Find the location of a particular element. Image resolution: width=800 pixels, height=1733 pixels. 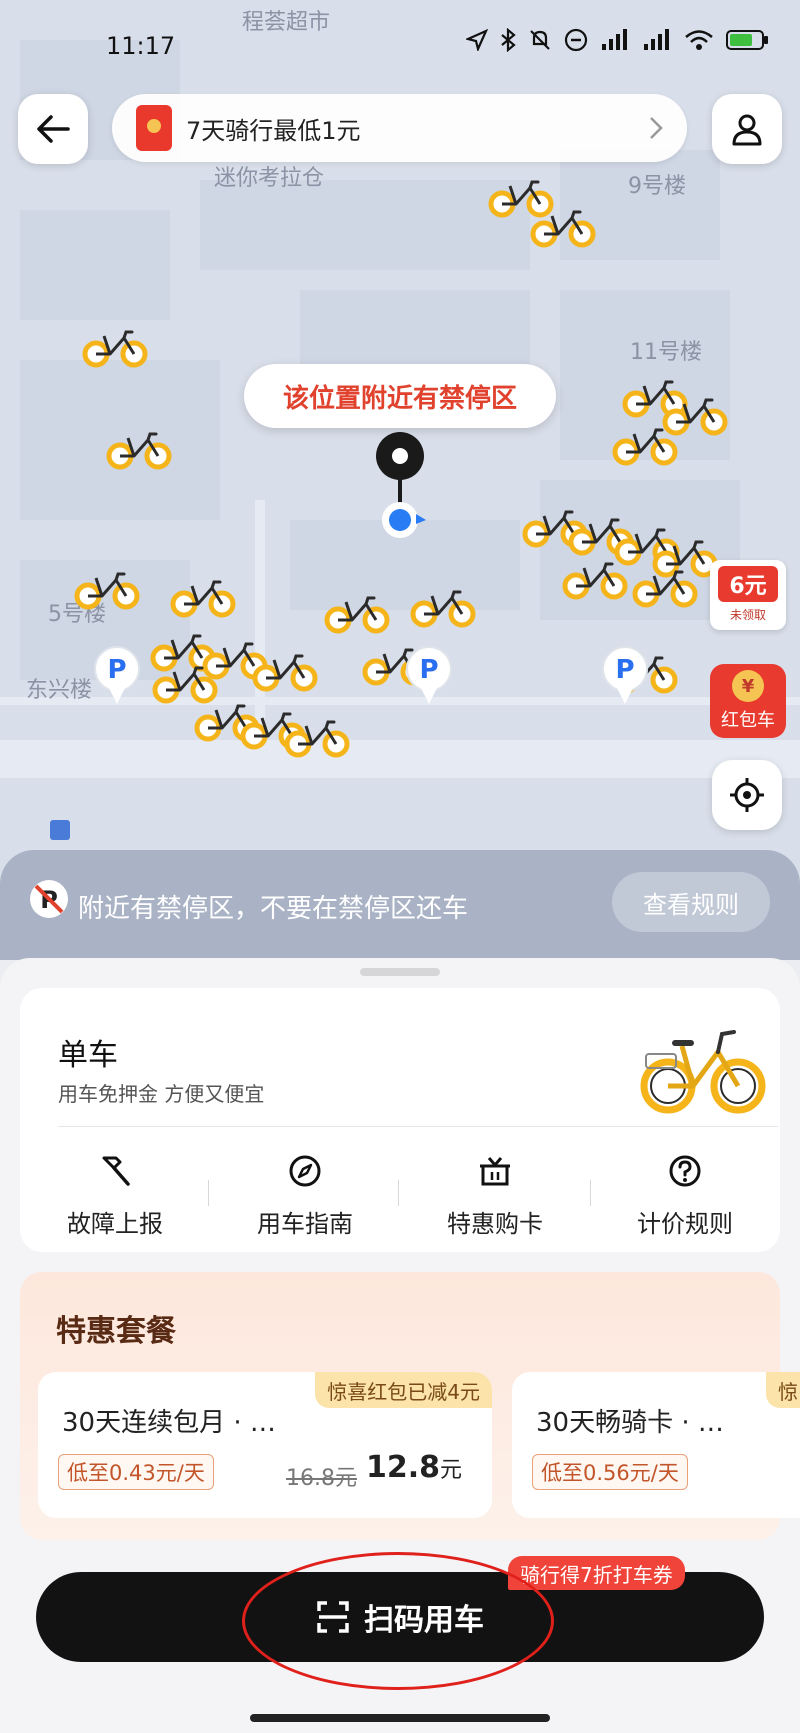

coupon-widget: 6元 未领取 is located at coordinates (748, 595).